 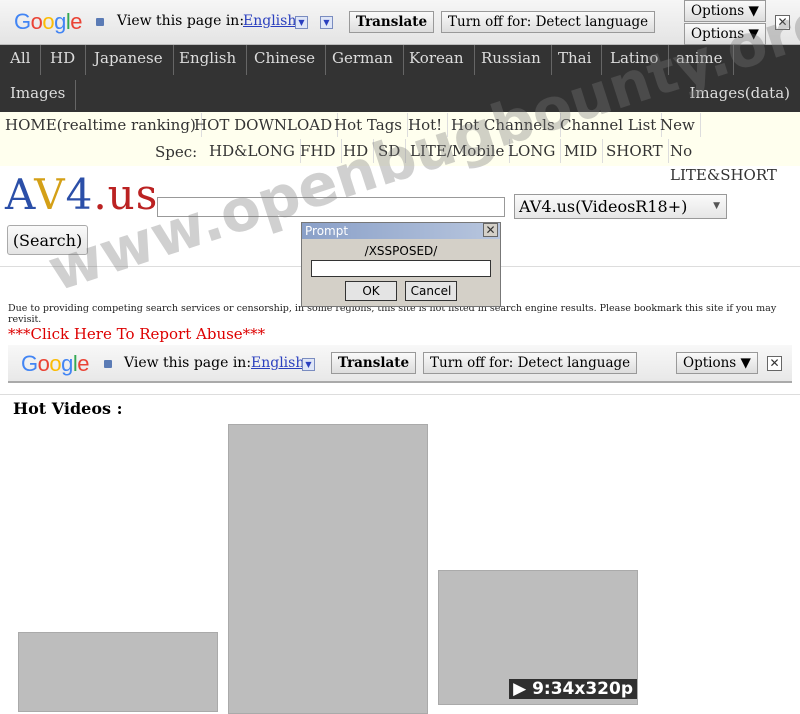 What do you see at coordinates (252, 151) in the screenshot?
I see `spec-hd-long: HD&LONG` at bounding box center [252, 151].